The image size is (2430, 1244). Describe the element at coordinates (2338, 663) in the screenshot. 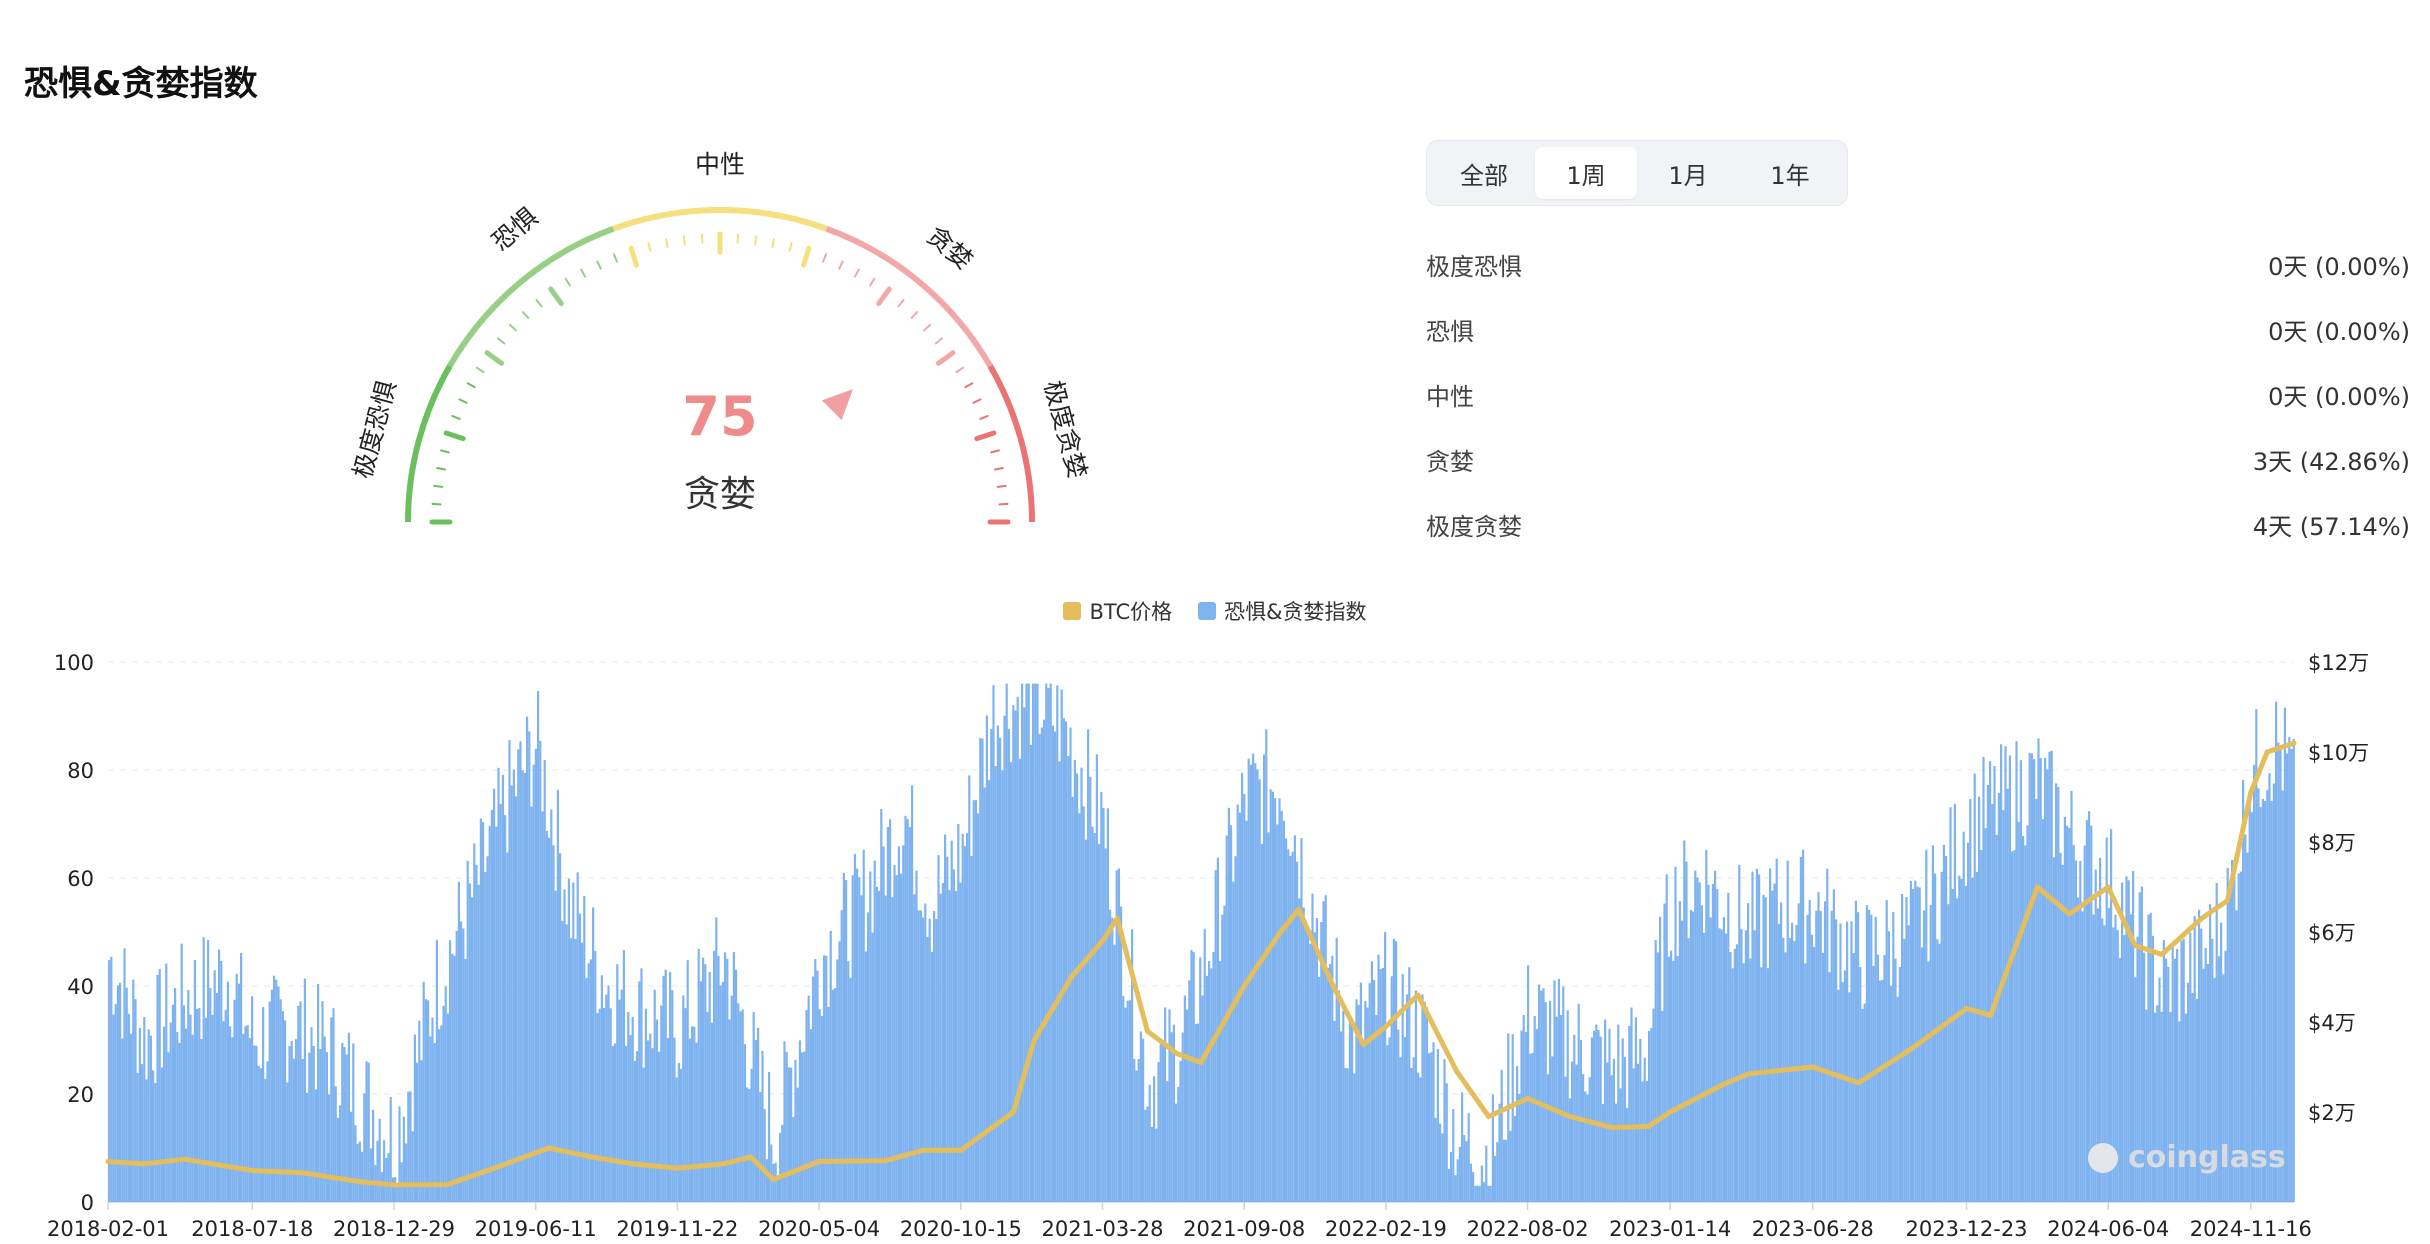

I see `y-right-tick-label: $12万` at that location.